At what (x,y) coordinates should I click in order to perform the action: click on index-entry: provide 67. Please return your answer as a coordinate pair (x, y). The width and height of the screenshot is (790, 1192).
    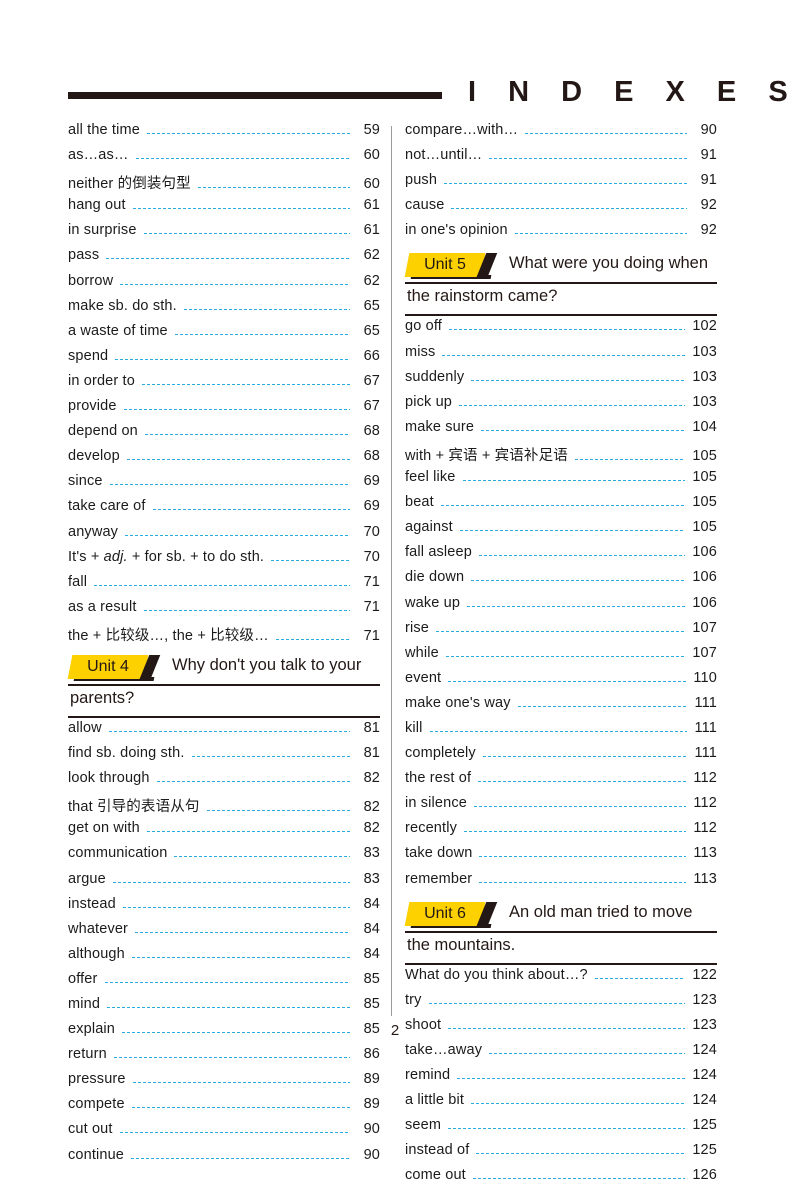
    Looking at the image, I should click on (224, 410).